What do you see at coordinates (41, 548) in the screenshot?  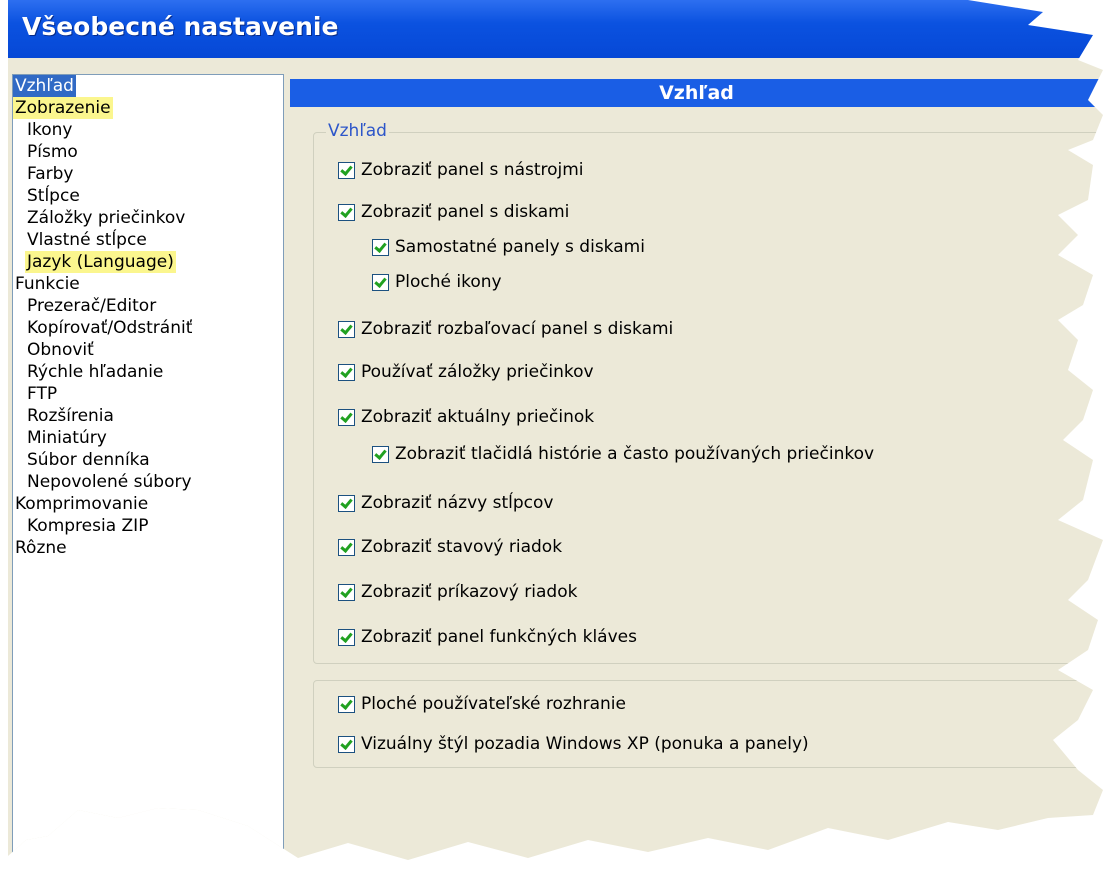 I see `tree-item-rozne: Rôzne` at bounding box center [41, 548].